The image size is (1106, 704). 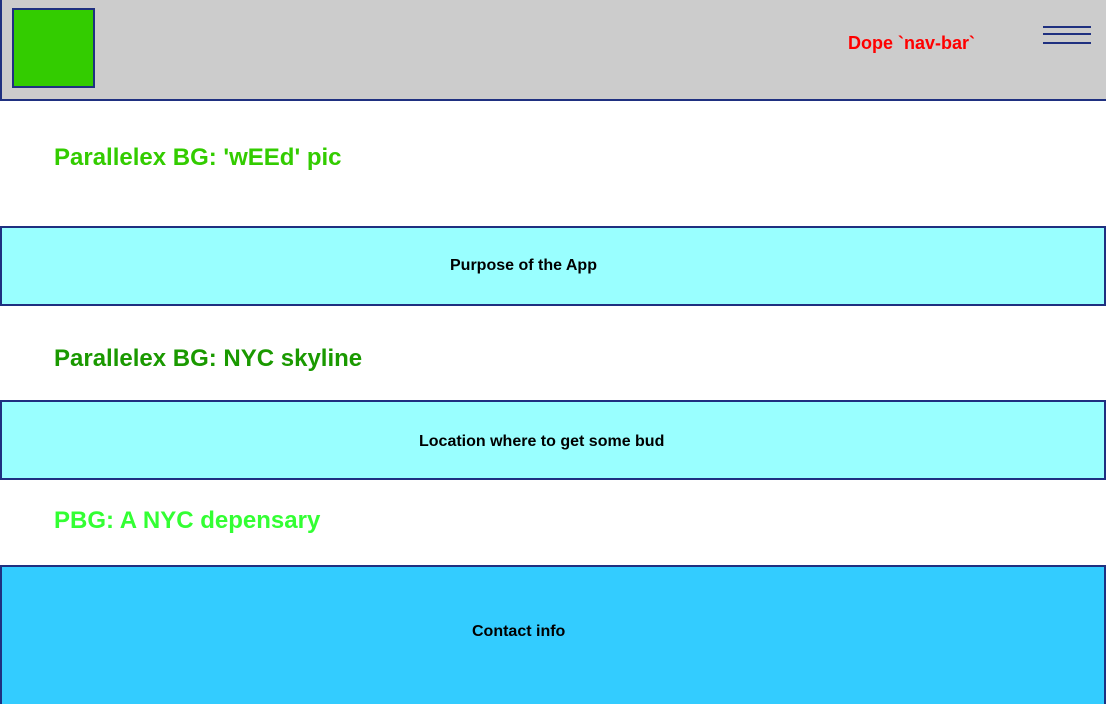 I want to click on location-section: Location where to get some bud, so click(x=553, y=440).